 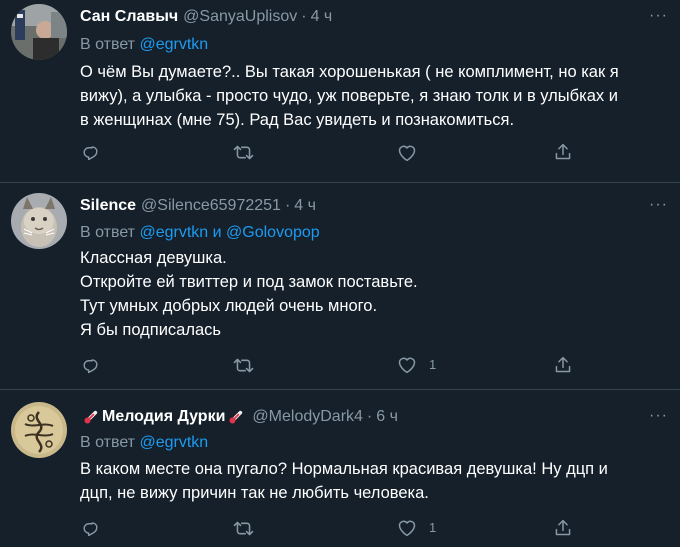 What do you see at coordinates (307, 417) in the screenshot?
I see `user-handle: @MelodyDark4` at bounding box center [307, 417].